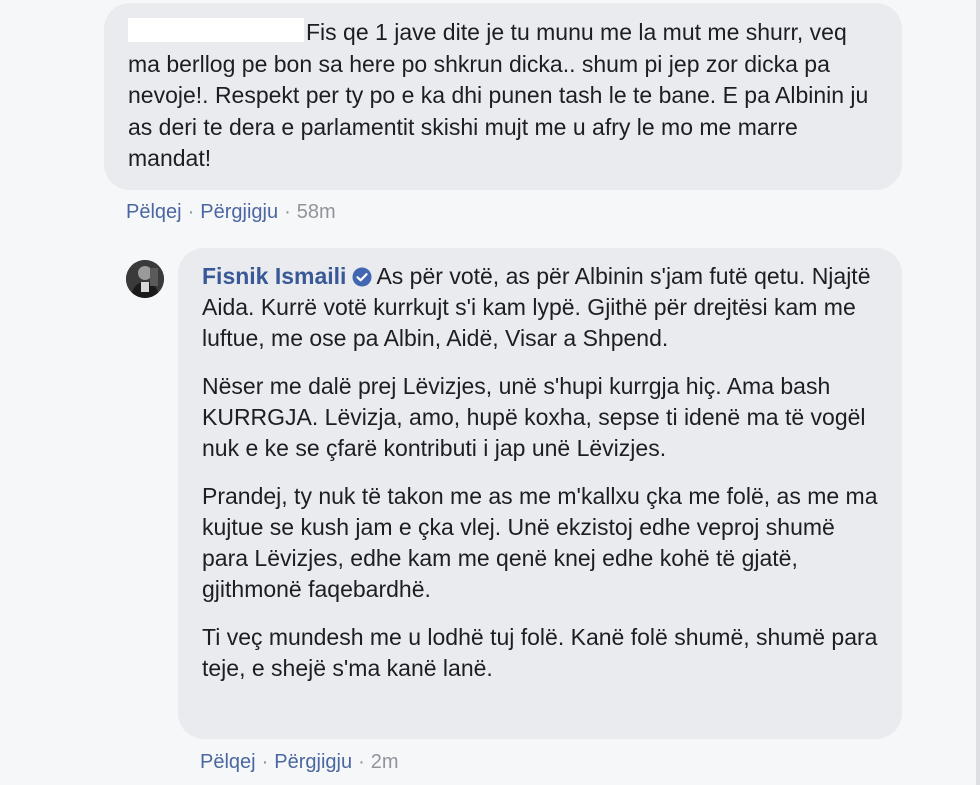 This screenshot has height=785, width=980. Describe the element at coordinates (385, 762) in the screenshot. I see `reply-timestamp: 2m` at that location.